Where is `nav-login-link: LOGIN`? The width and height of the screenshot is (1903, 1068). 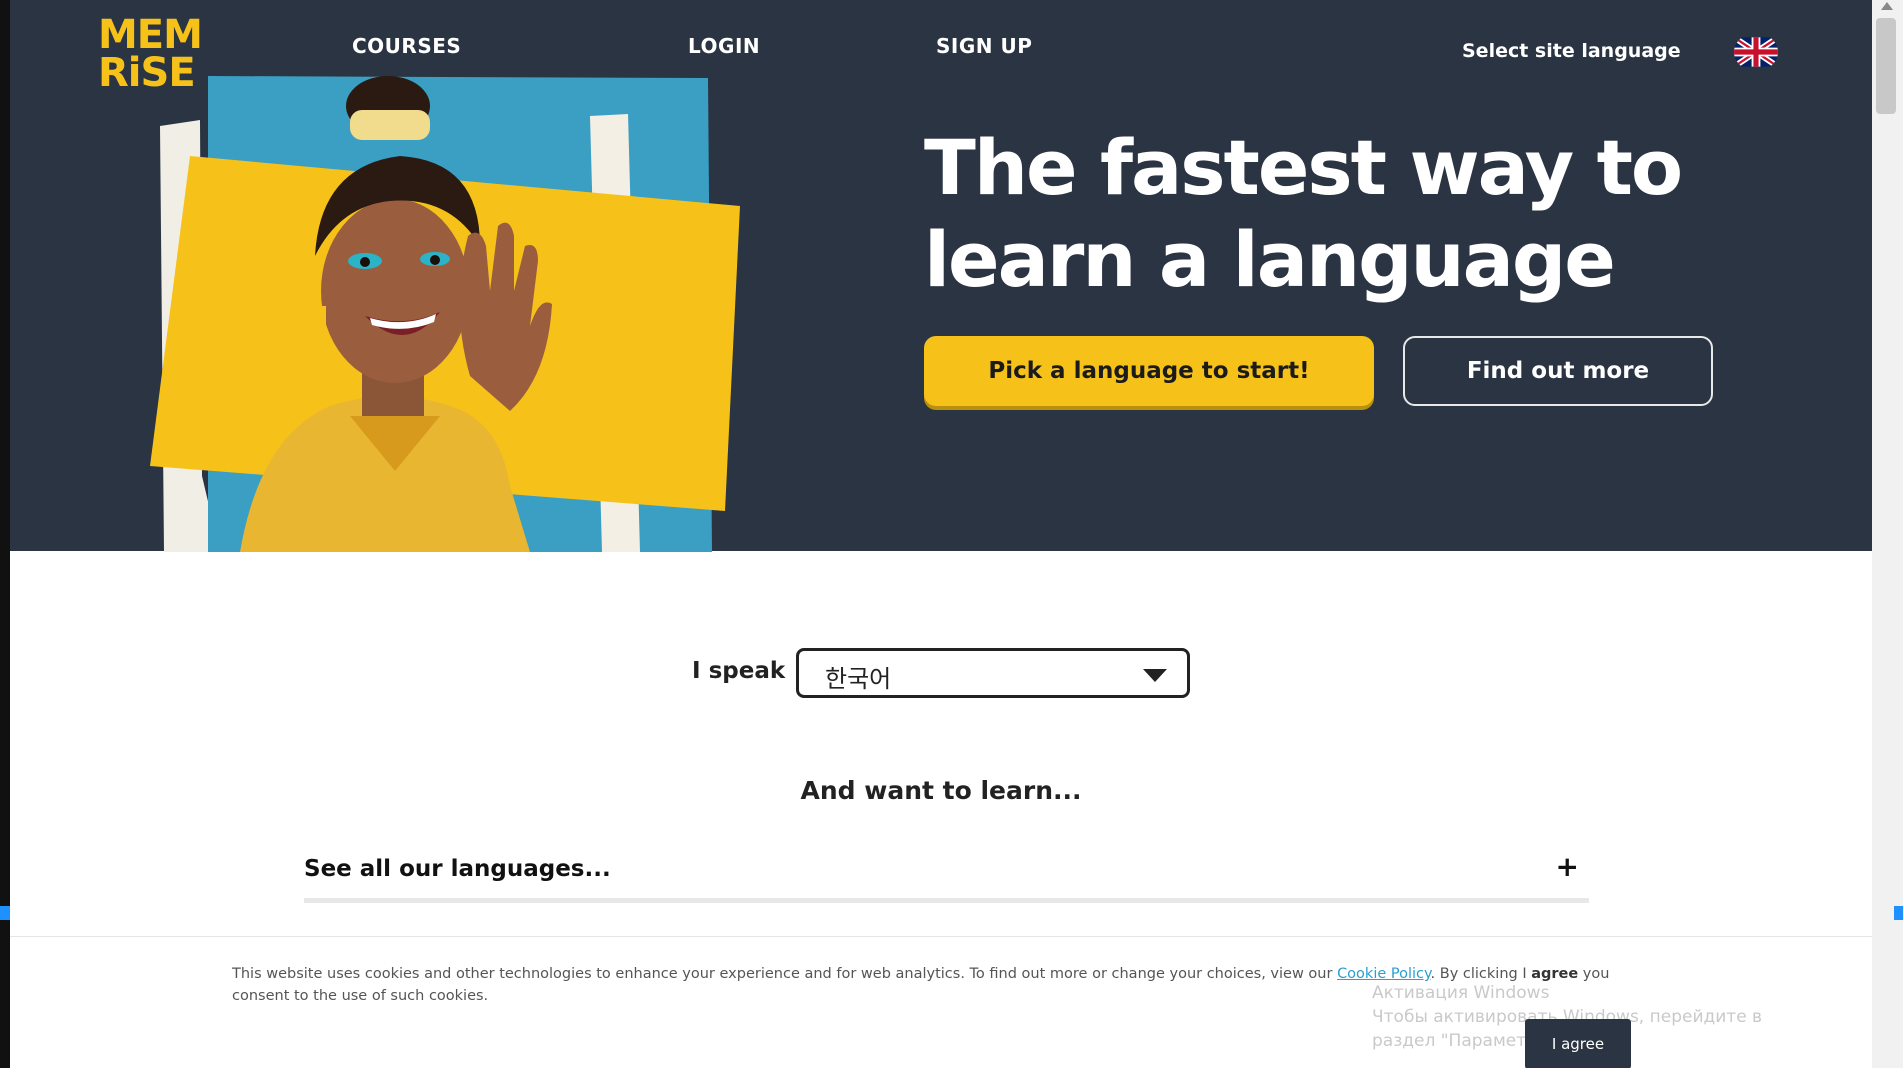
nav-login-link: LOGIN is located at coordinates (724, 46).